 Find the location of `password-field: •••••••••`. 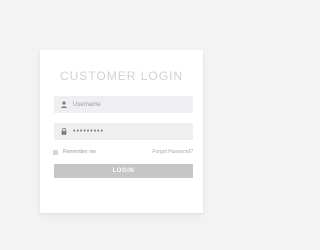

password-field: ••••••••• is located at coordinates (123, 131).